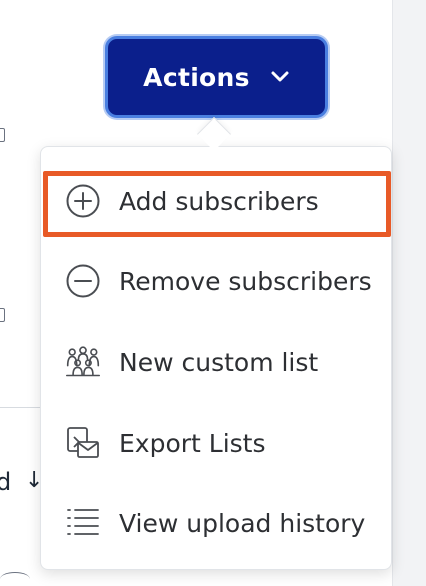  I want to click on plus-circle-icon, so click(83, 201).